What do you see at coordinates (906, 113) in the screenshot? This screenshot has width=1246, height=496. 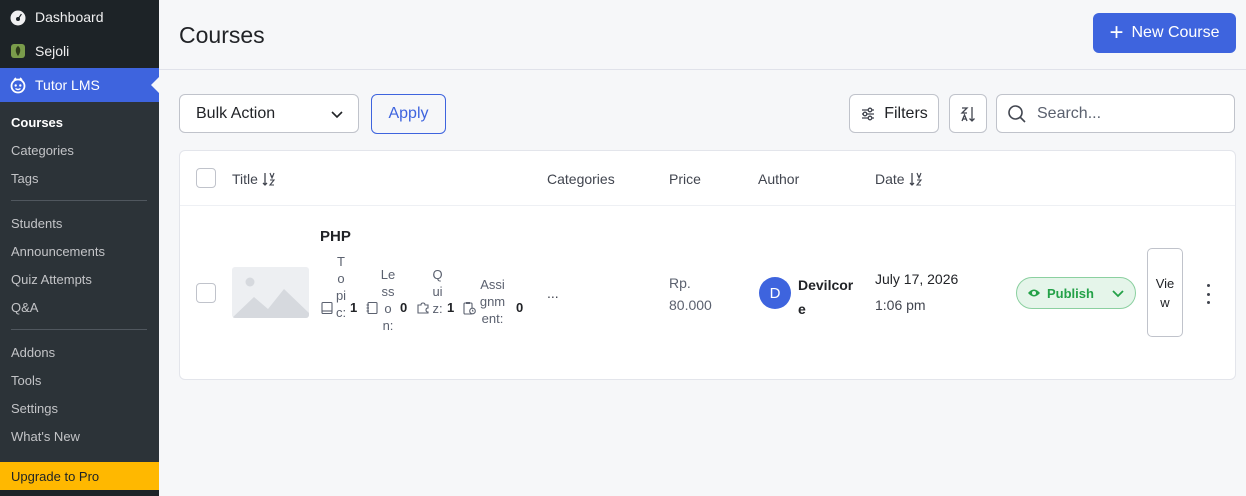 I see `filters-label: Filters` at bounding box center [906, 113].